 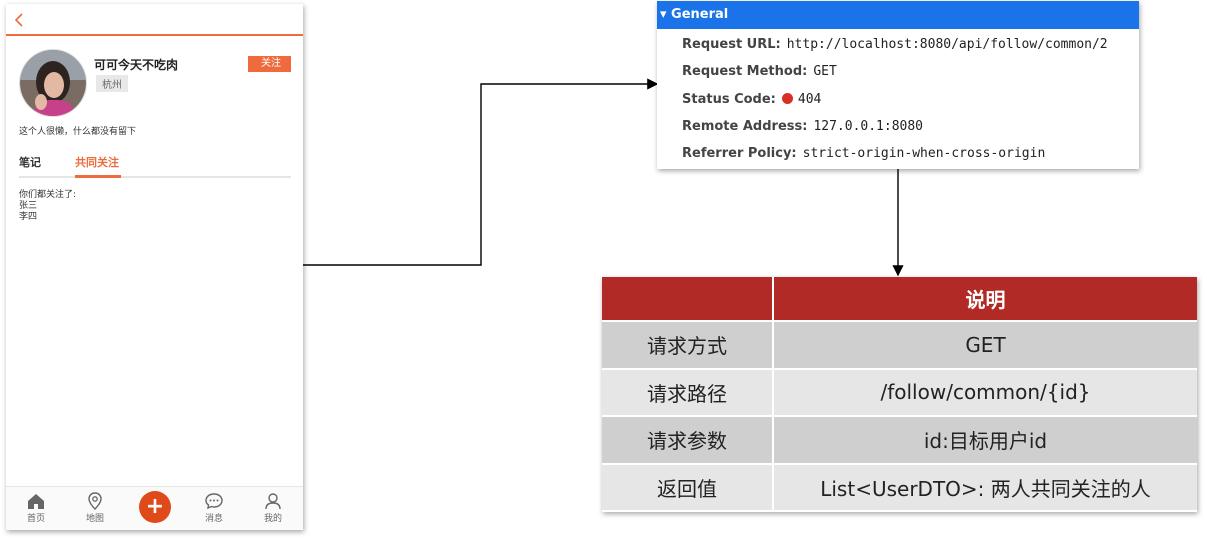 I want to click on table-row: 请求参数 id:目标用户id, so click(x=899, y=441).